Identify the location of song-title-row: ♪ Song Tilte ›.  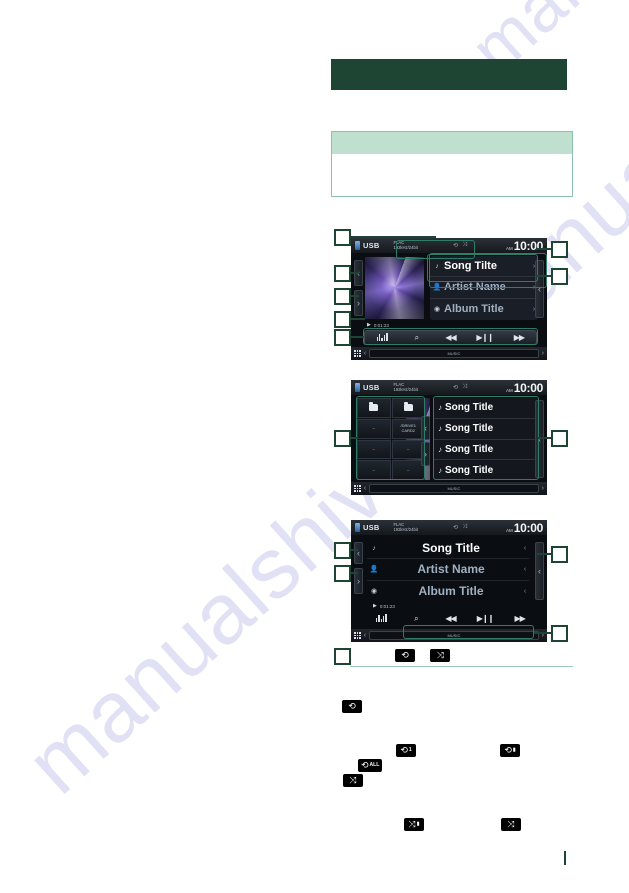
(484, 267).